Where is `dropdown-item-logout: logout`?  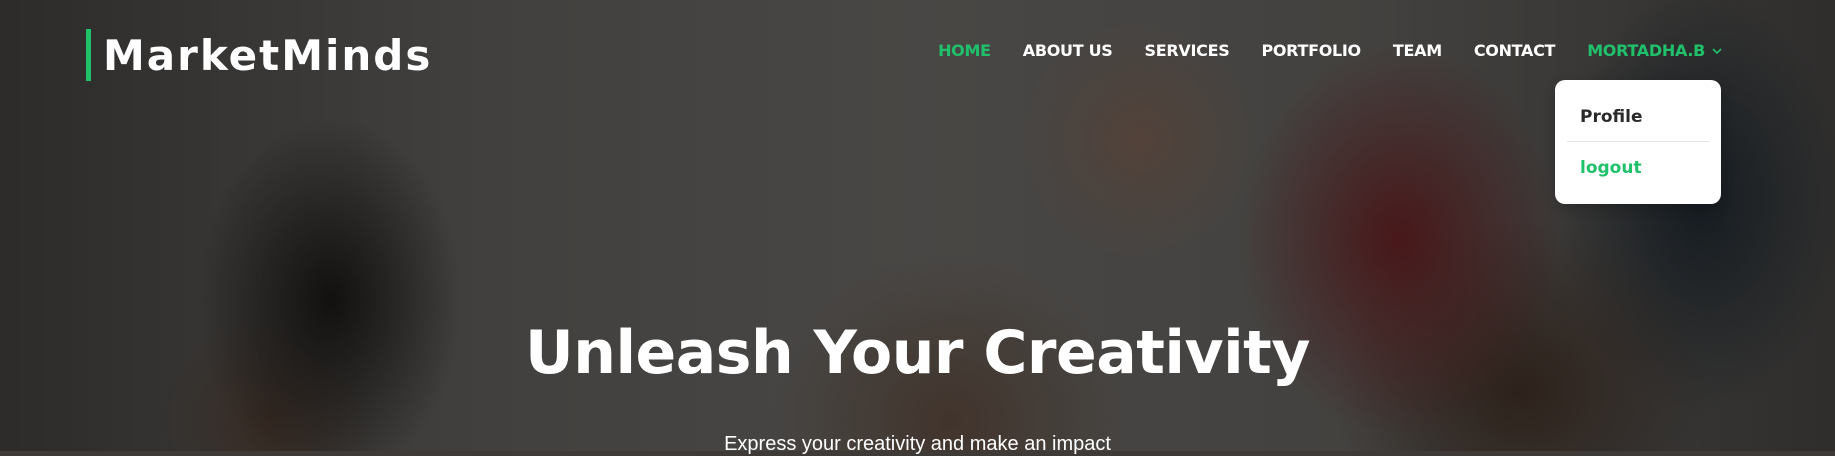
dropdown-item-logout: logout is located at coordinates (1611, 168).